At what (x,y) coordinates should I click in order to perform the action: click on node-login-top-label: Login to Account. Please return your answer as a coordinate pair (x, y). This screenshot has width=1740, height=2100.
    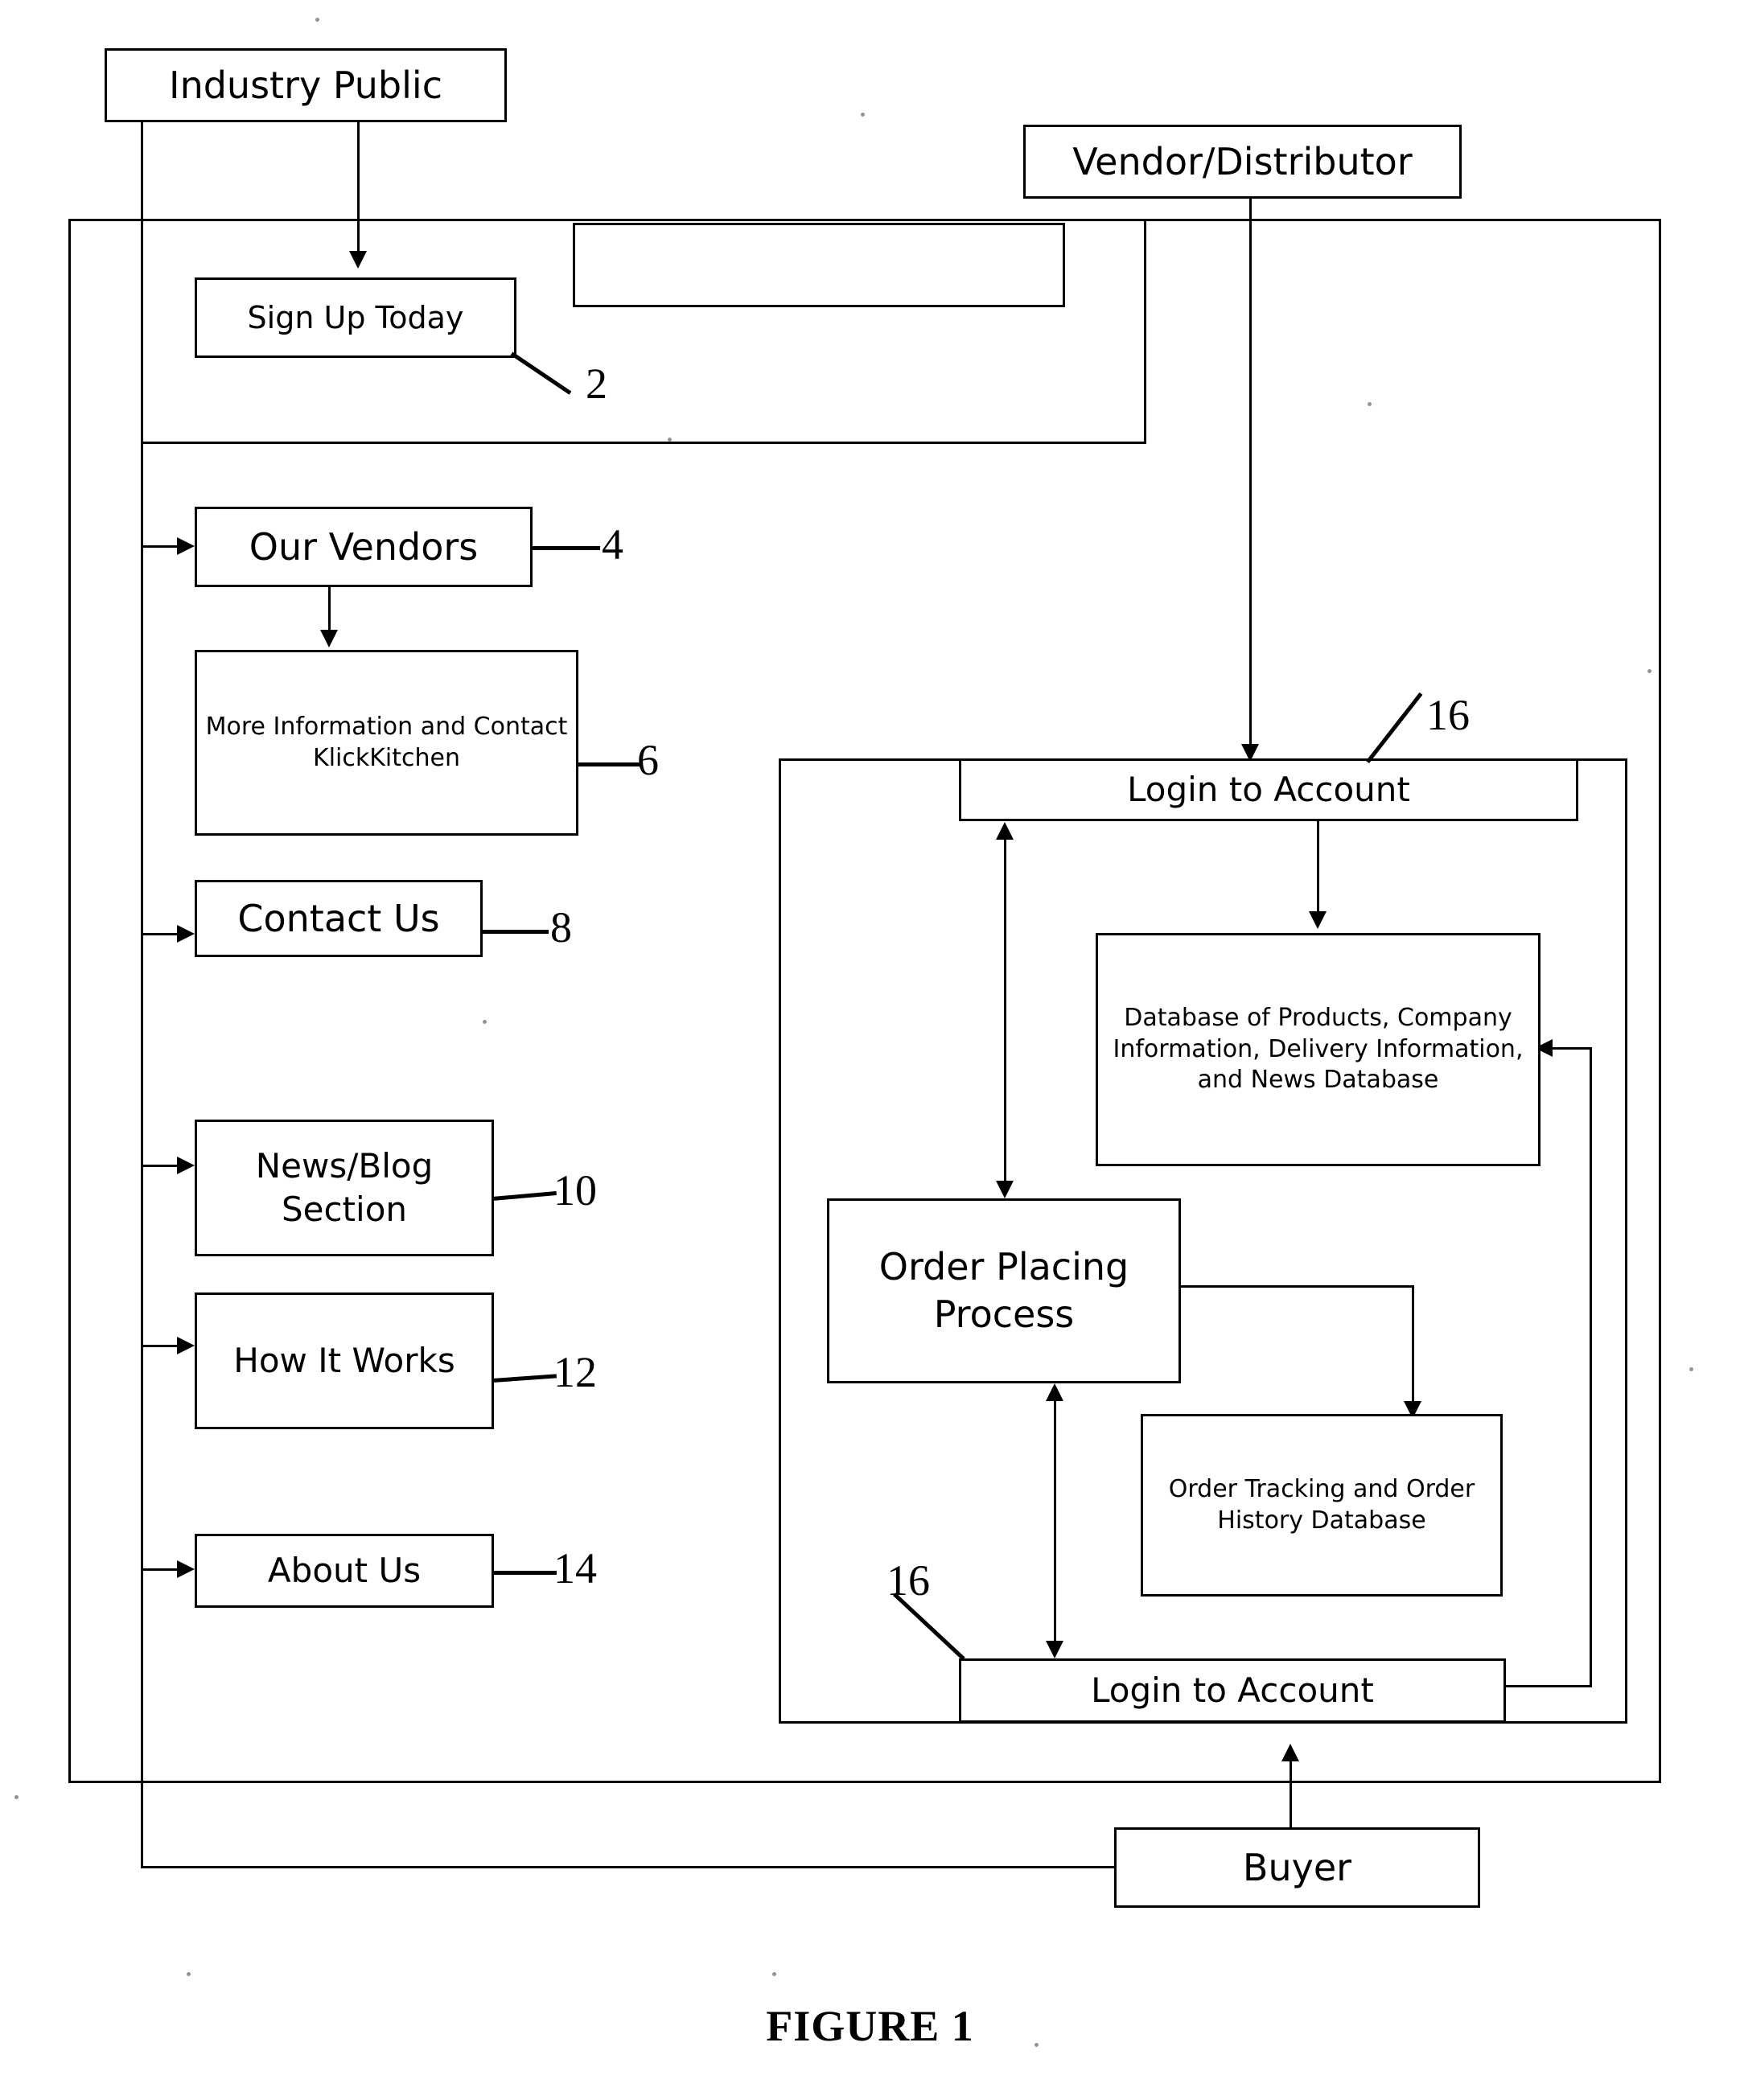
    Looking at the image, I should click on (1268, 790).